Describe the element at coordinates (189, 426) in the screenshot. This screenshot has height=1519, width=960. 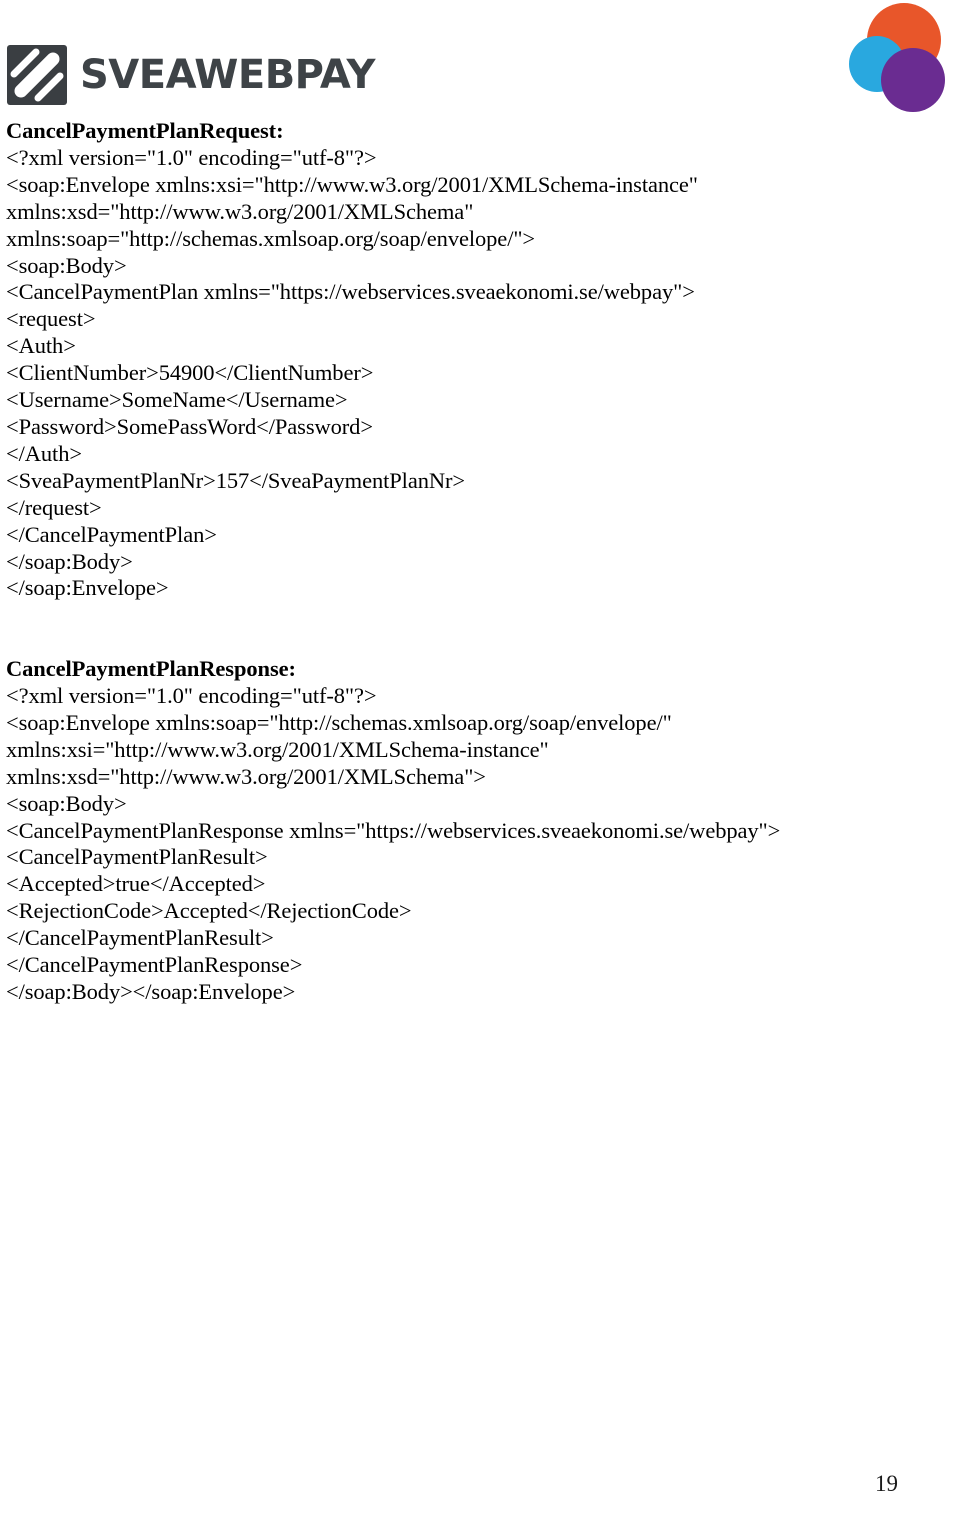
I see `request-line: <Password>SomePassWord</Password>` at that location.